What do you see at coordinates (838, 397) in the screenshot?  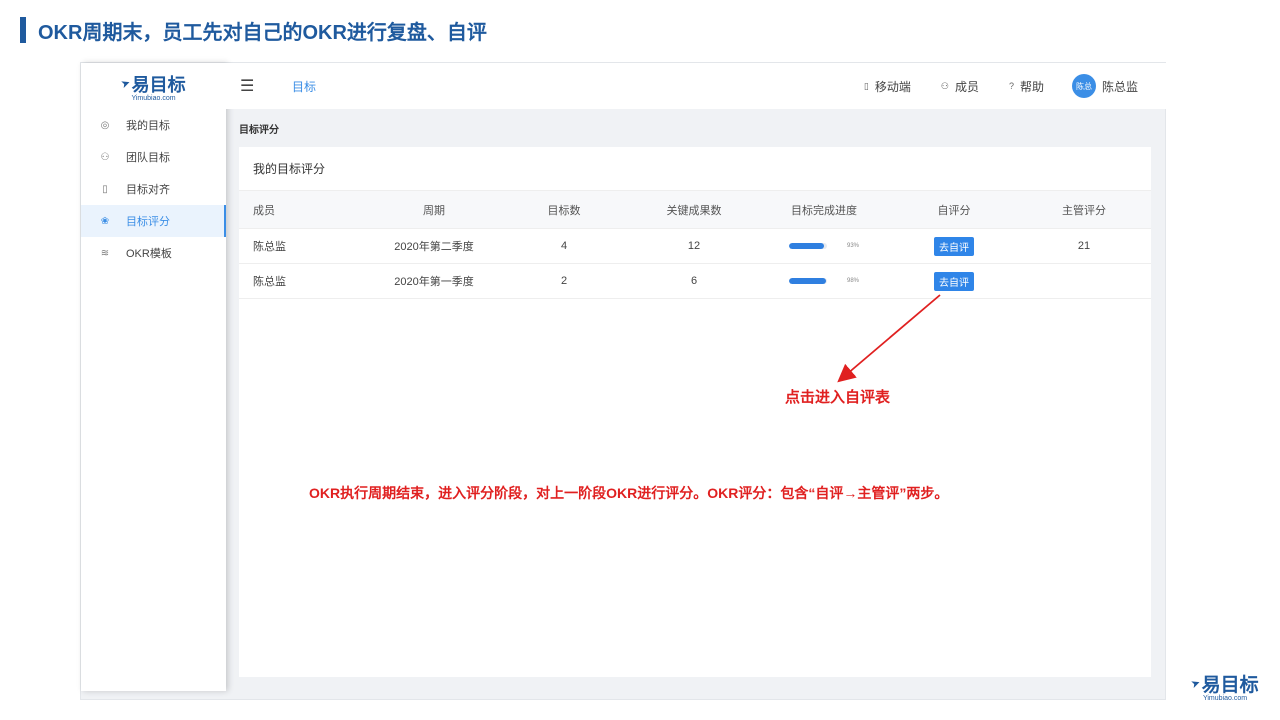 I see `click-hint-annotation: 点击进入自评表` at bounding box center [838, 397].